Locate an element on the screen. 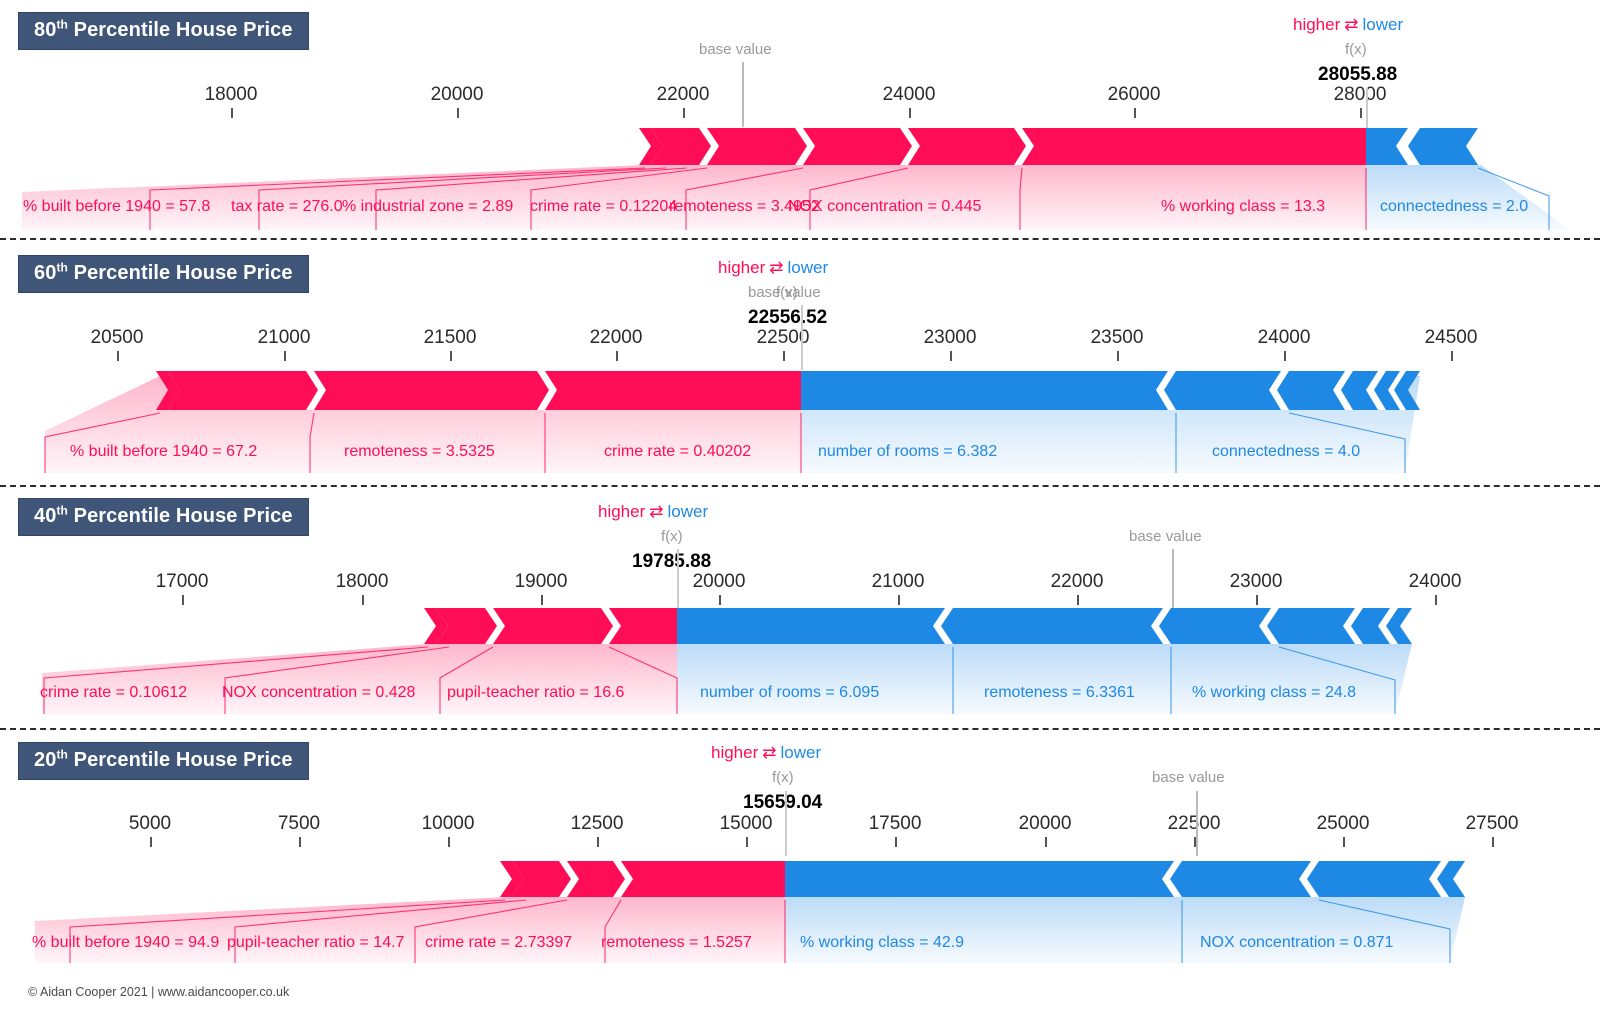  feature-label: % built before 1940 = 94.9 is located at coordinates (126, 942).